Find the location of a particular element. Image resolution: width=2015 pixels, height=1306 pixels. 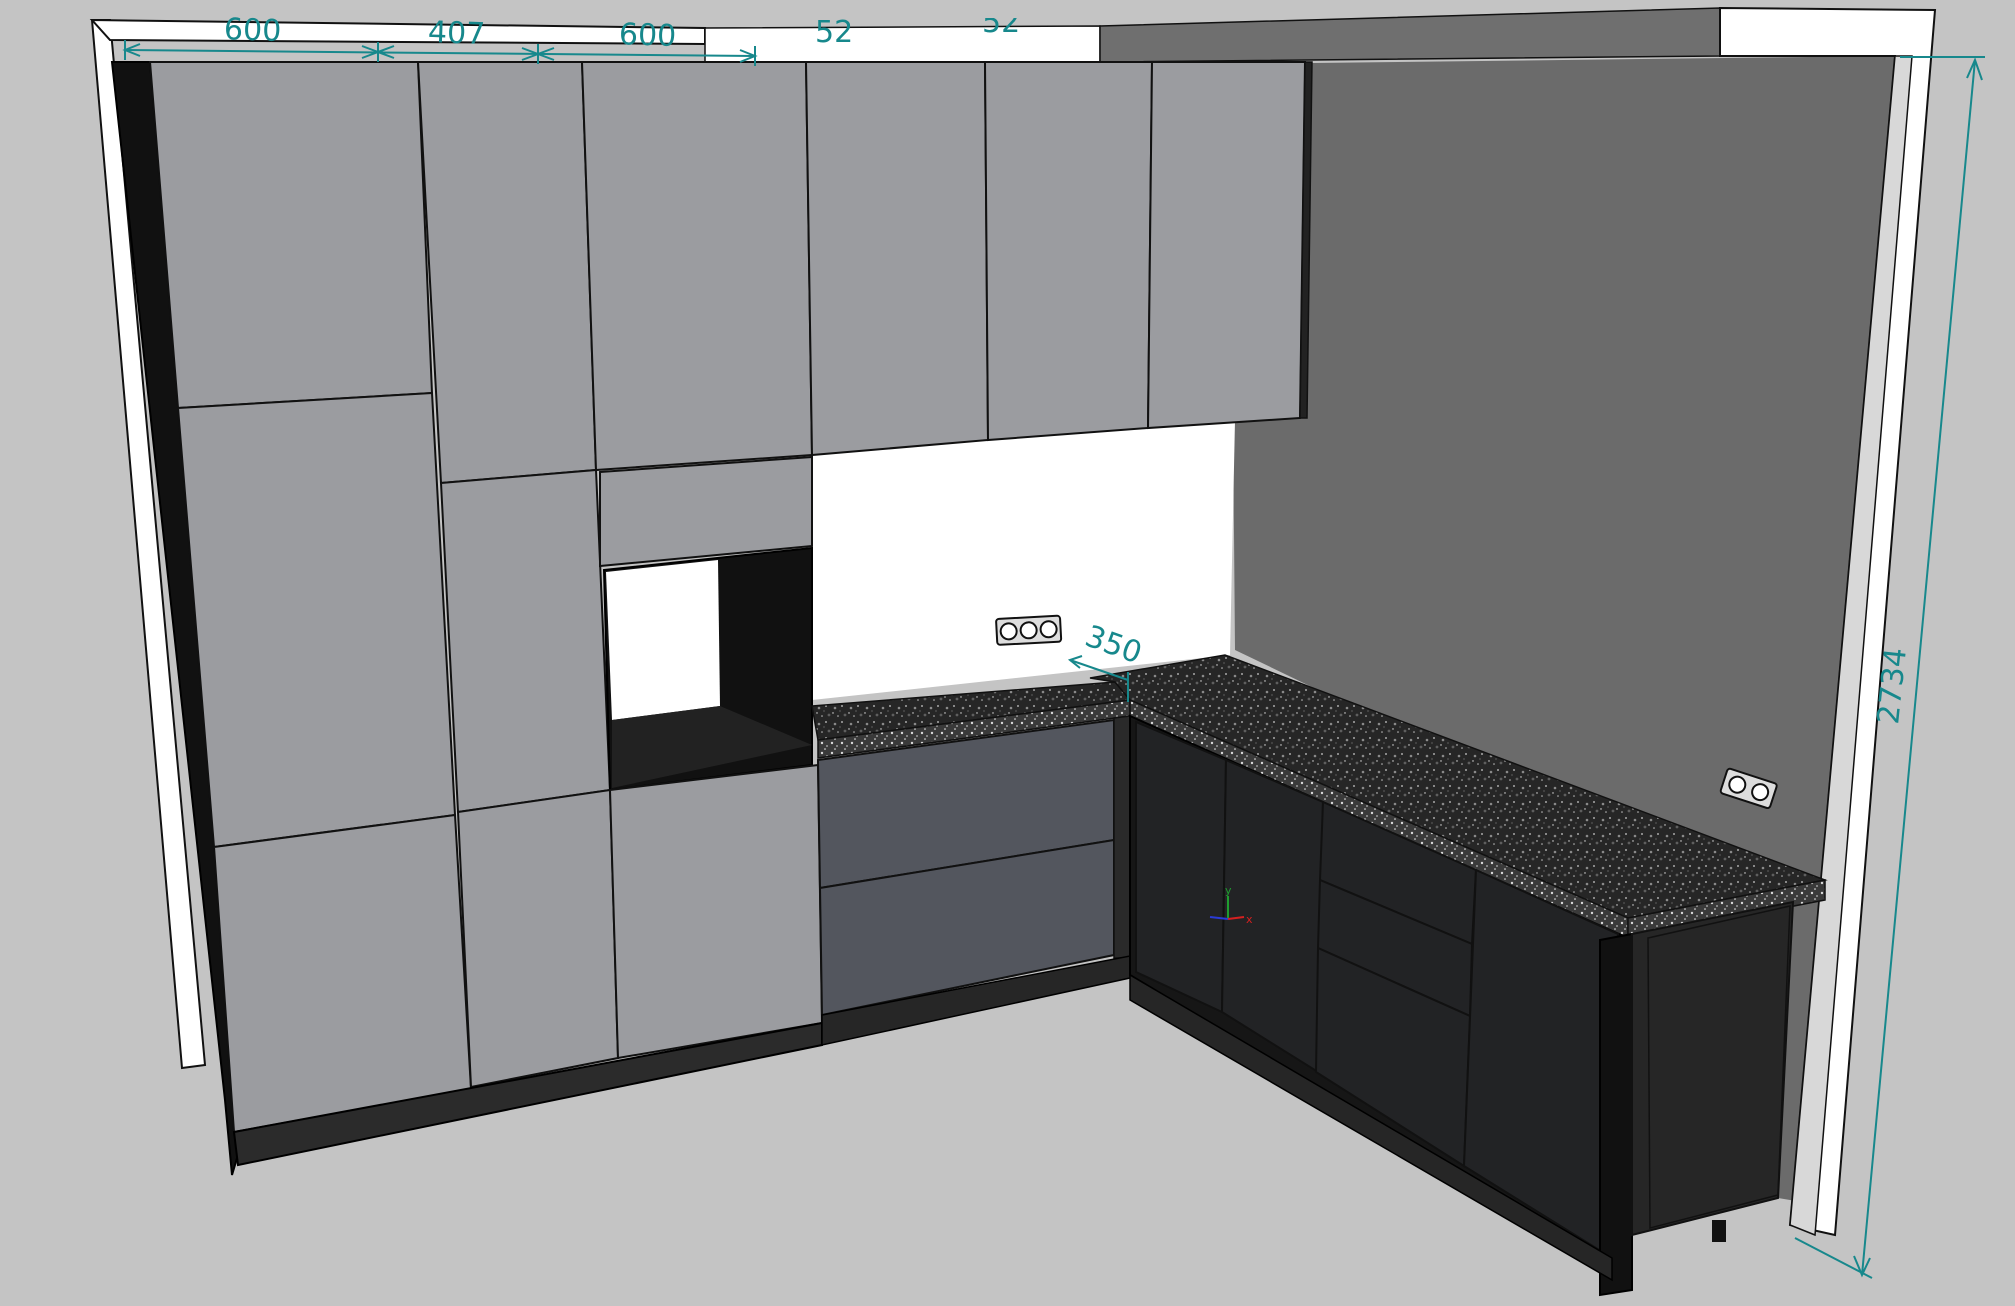

base-cabinets-back is located at coordinates (971, 863).